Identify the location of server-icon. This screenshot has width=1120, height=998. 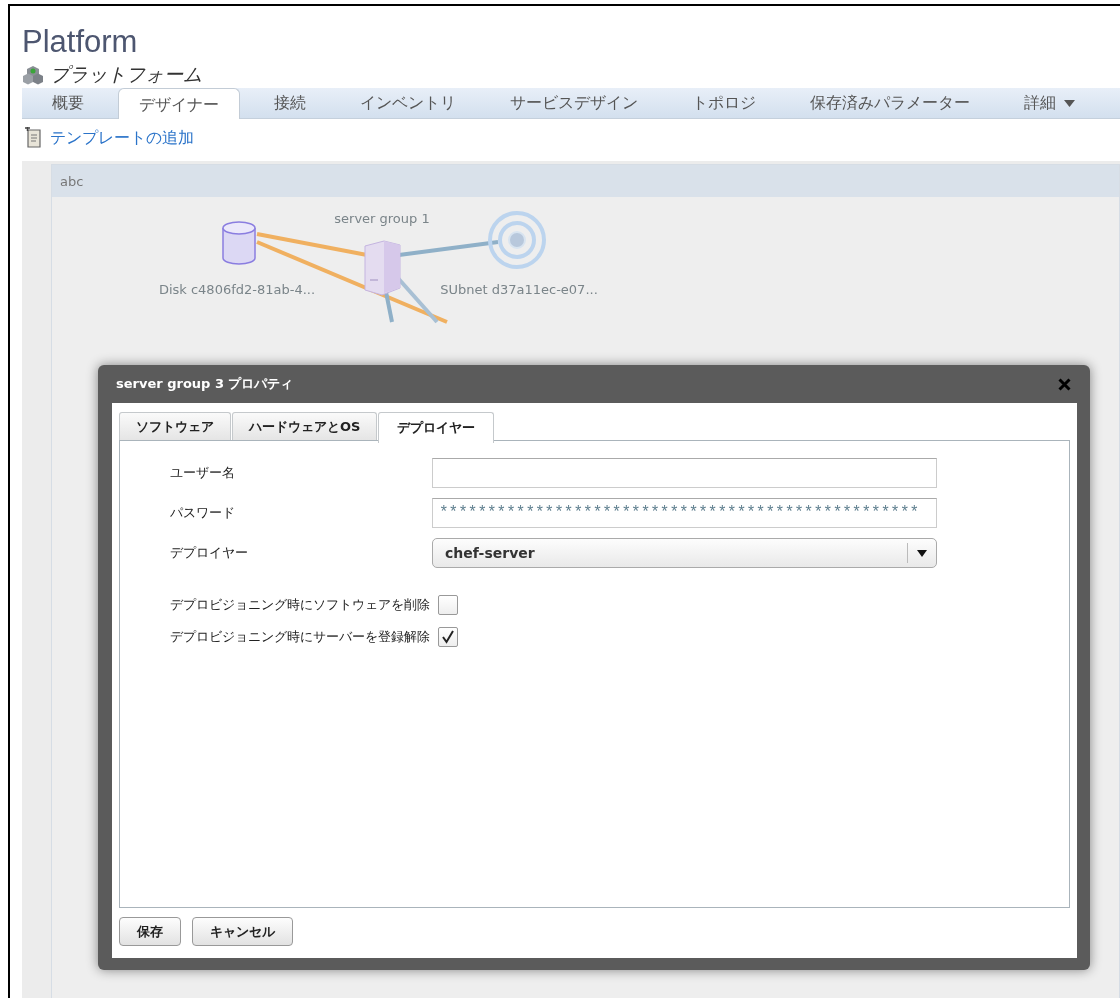
(382, 268).